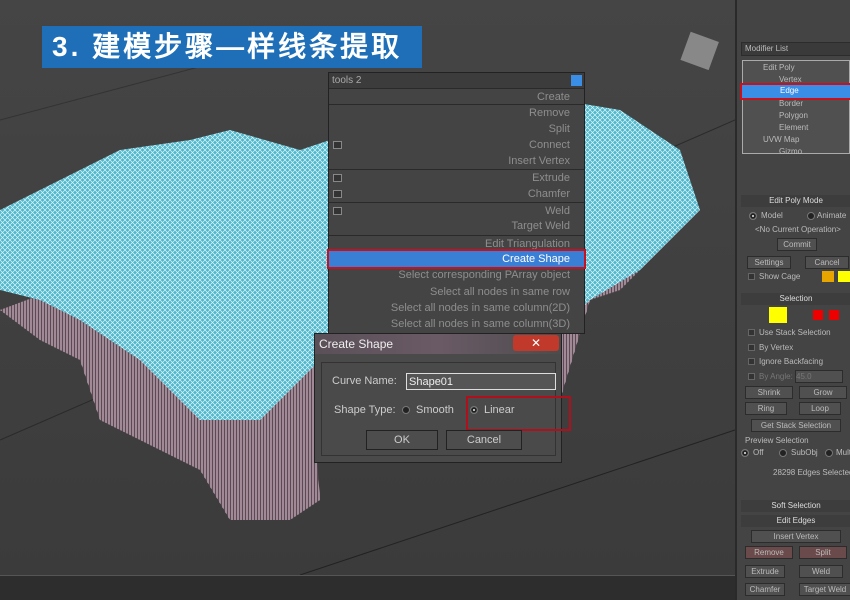 The image size is (850, 600). What do you see at coordinates (456, 145) in the screenshot?
I see `quad-menu-item: Connect` at bounding box center [456, 145].